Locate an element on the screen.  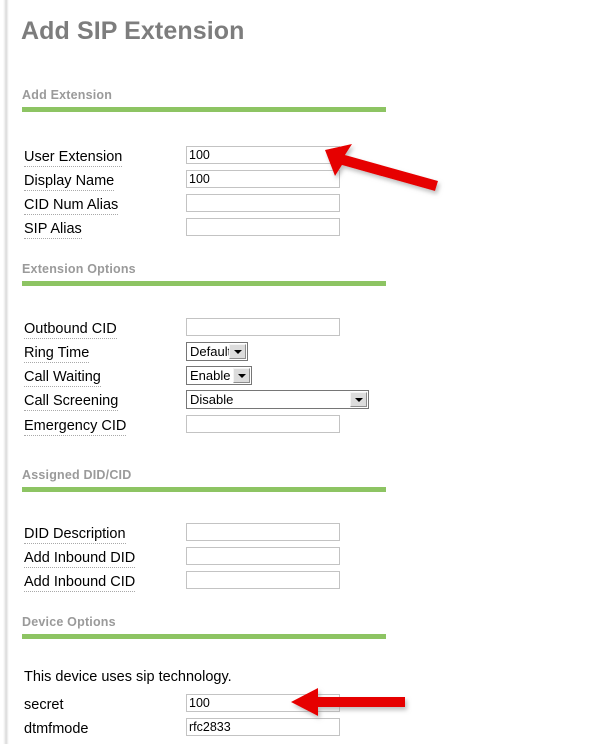
field-row-secret: secret is located at coordinates (300, 706).